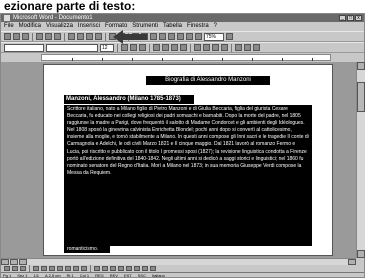 The height and width of the screenshot is (278, 365). Describe the element at coordinates (180, 36) in the screenshot. I see `drawing-icon` at that location.